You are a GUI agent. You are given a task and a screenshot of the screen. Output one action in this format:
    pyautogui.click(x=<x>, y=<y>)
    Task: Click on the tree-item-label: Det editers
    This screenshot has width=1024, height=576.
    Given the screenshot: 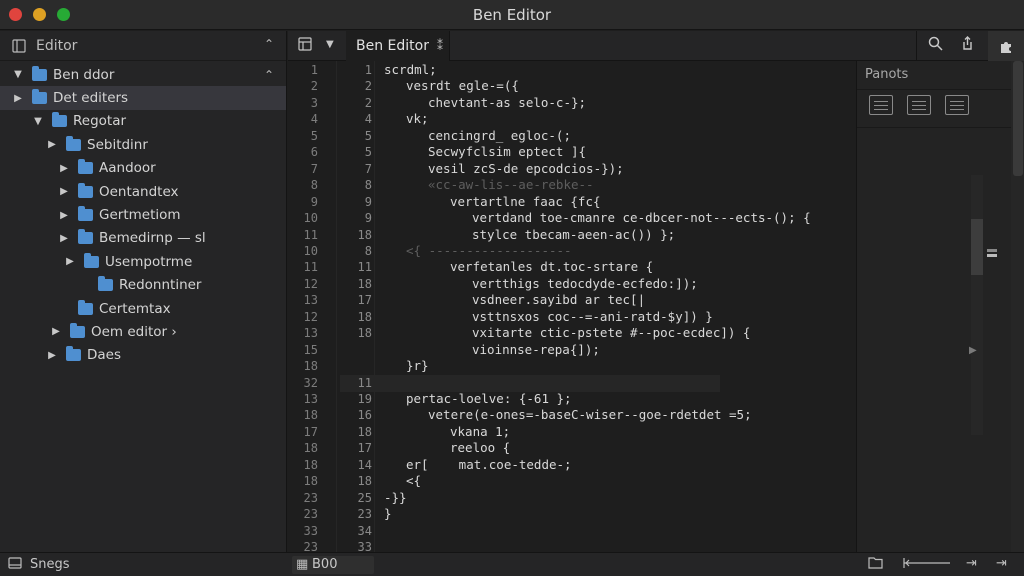 What is the action you would take?
    pyautogui.click(x=91, y=98)
    